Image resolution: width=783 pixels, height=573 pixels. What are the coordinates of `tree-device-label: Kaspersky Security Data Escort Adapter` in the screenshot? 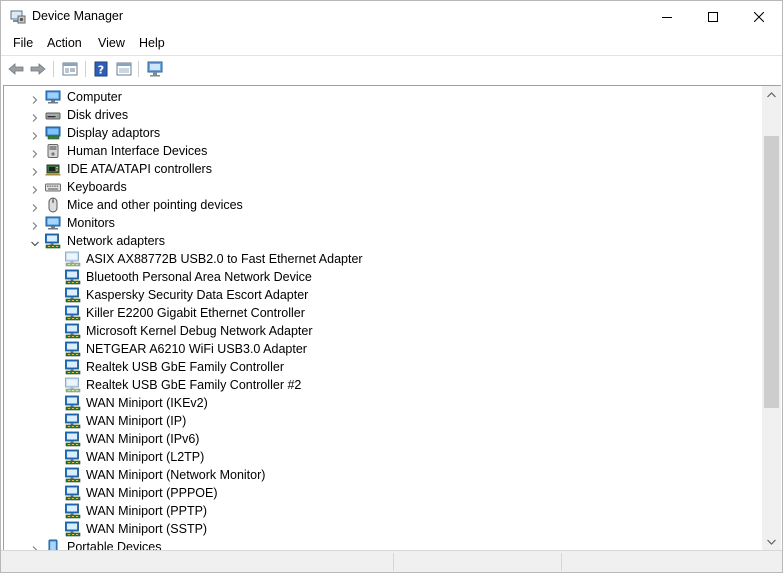 It's located at (197, 295).